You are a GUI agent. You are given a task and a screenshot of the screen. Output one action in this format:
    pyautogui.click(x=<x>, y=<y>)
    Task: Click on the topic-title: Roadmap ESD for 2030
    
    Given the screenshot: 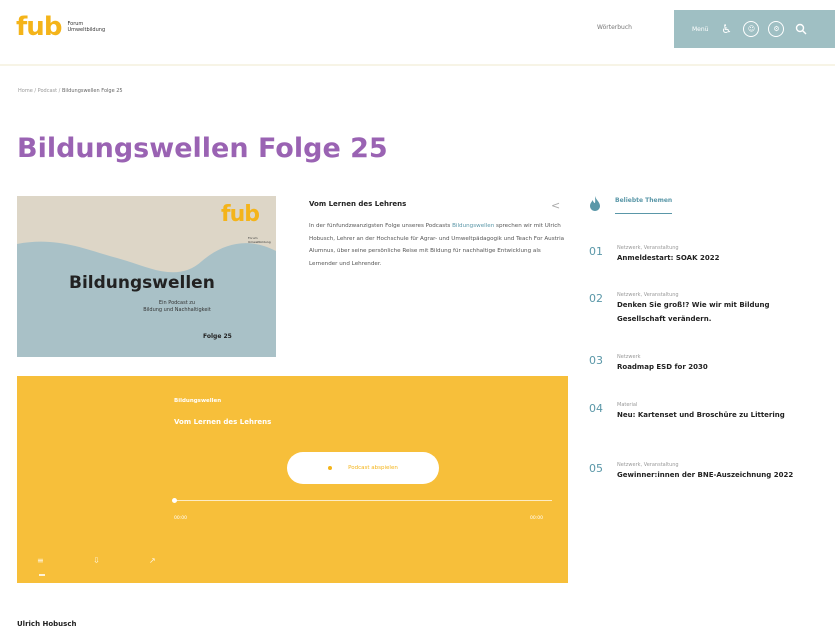 What is the action you would take?
    pyautogui.click(x=712, y=367)
    